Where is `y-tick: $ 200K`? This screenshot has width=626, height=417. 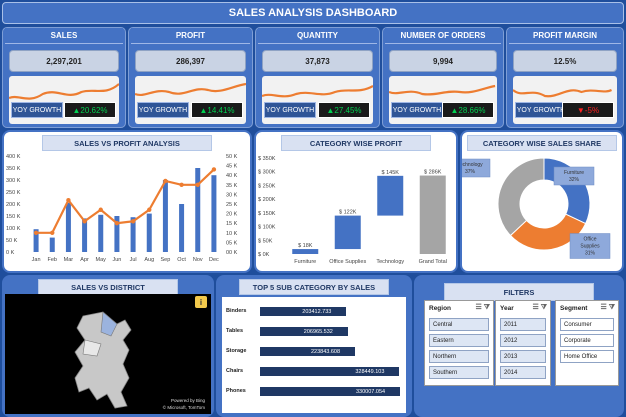 y-tick: $ 200K is located at coordinates (267, 200).